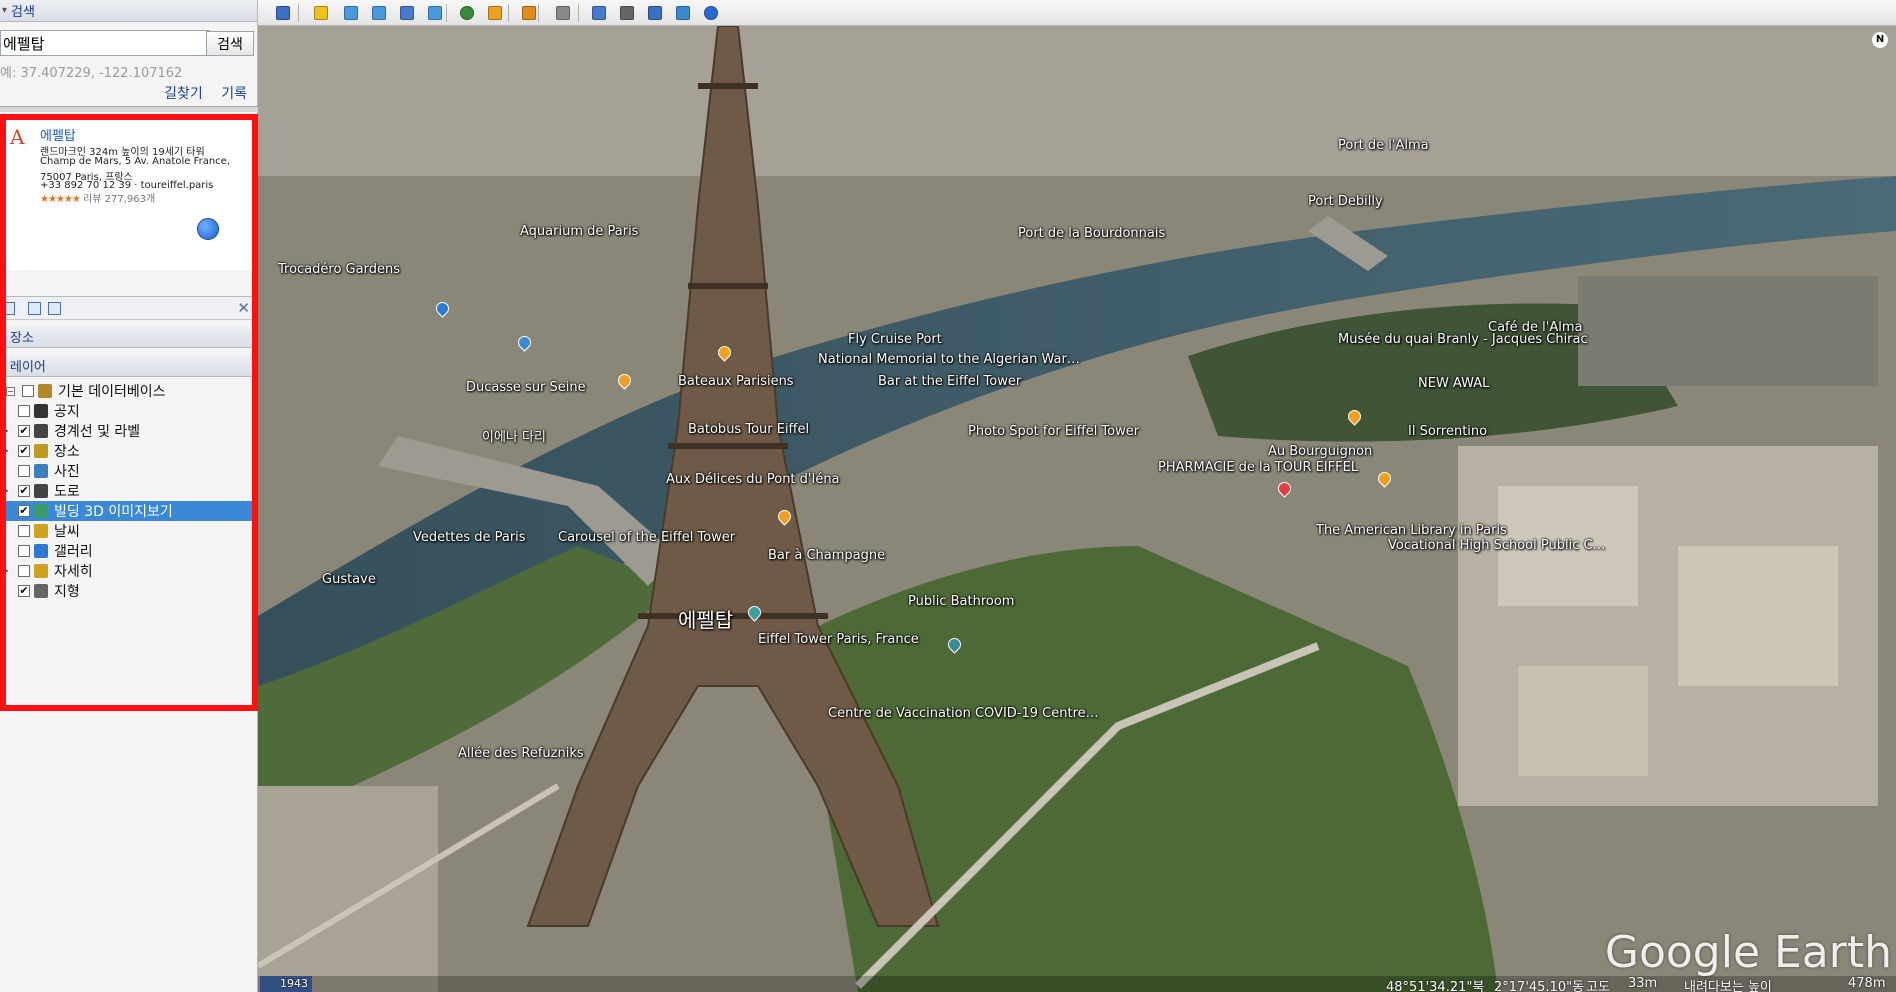  Describe the element at coordinates (129, 571) in the screenshot. I see `layer-row: ▸ 자세히` at that location.